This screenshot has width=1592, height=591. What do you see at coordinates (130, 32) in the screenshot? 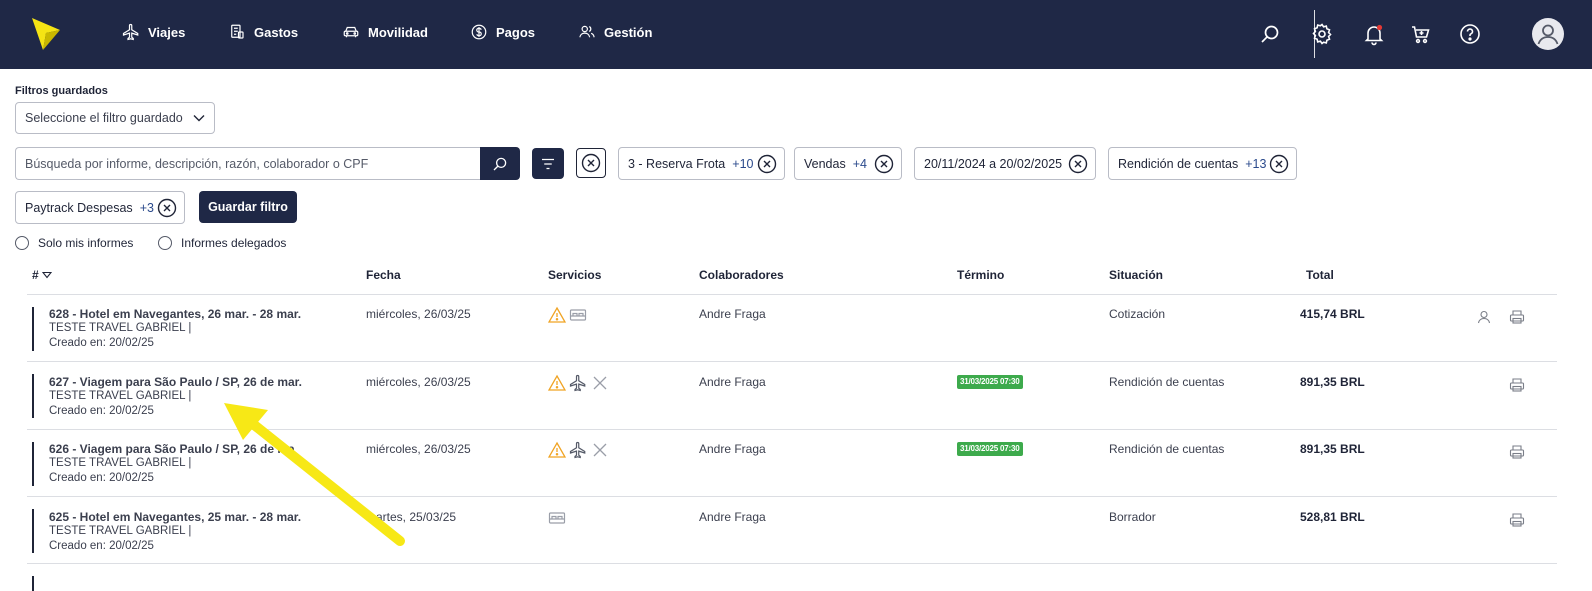
I see `plane-icon` at bounding box center [130, 32].